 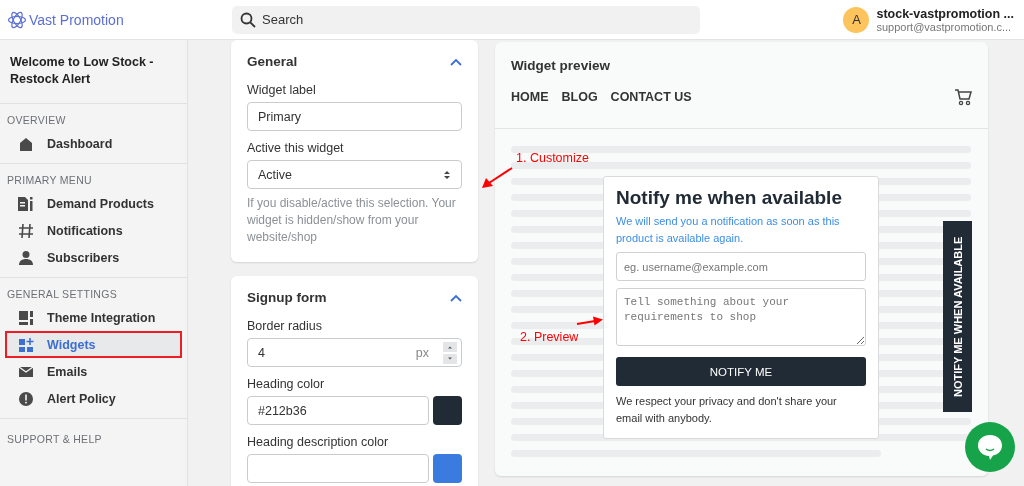 What do you see at coordinates (354, 352) in the screenshot?
I see `number-field: 4 px` at bounding box center [354, 352].